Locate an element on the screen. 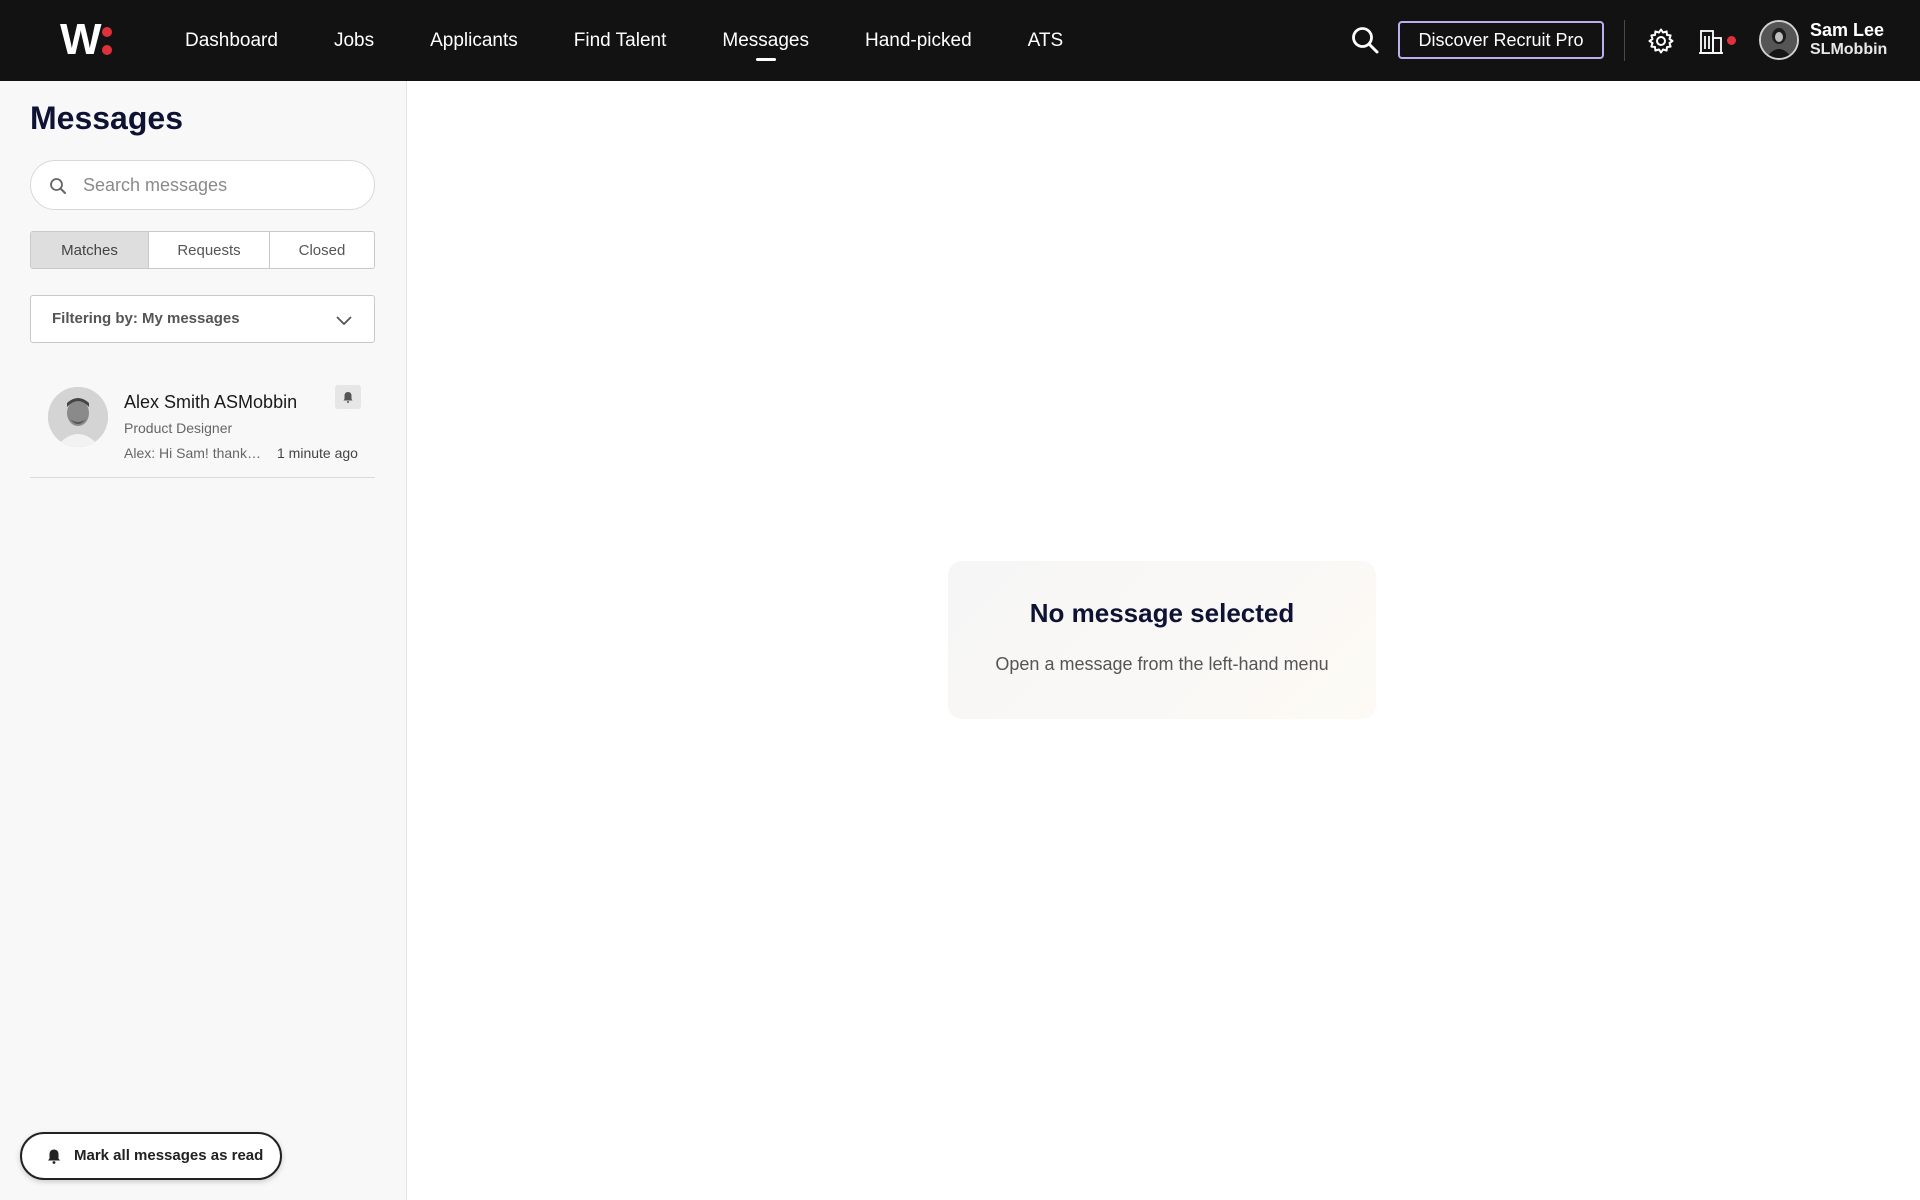 The height and width of the screenshot is (1200, 1920). nav-link-dashboard: Dashboard is located at coordinates (231, 40).